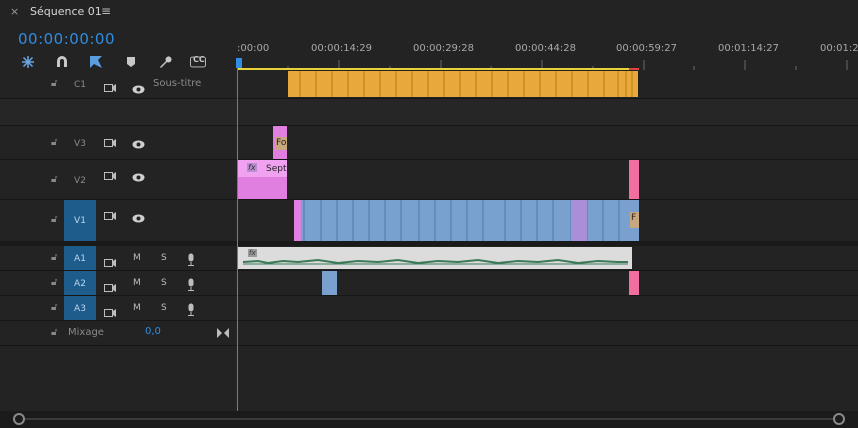 Image resolution: width=858 pixels, height=428 pixels. I want to click on fx-badge: fx, so click(252, 167).